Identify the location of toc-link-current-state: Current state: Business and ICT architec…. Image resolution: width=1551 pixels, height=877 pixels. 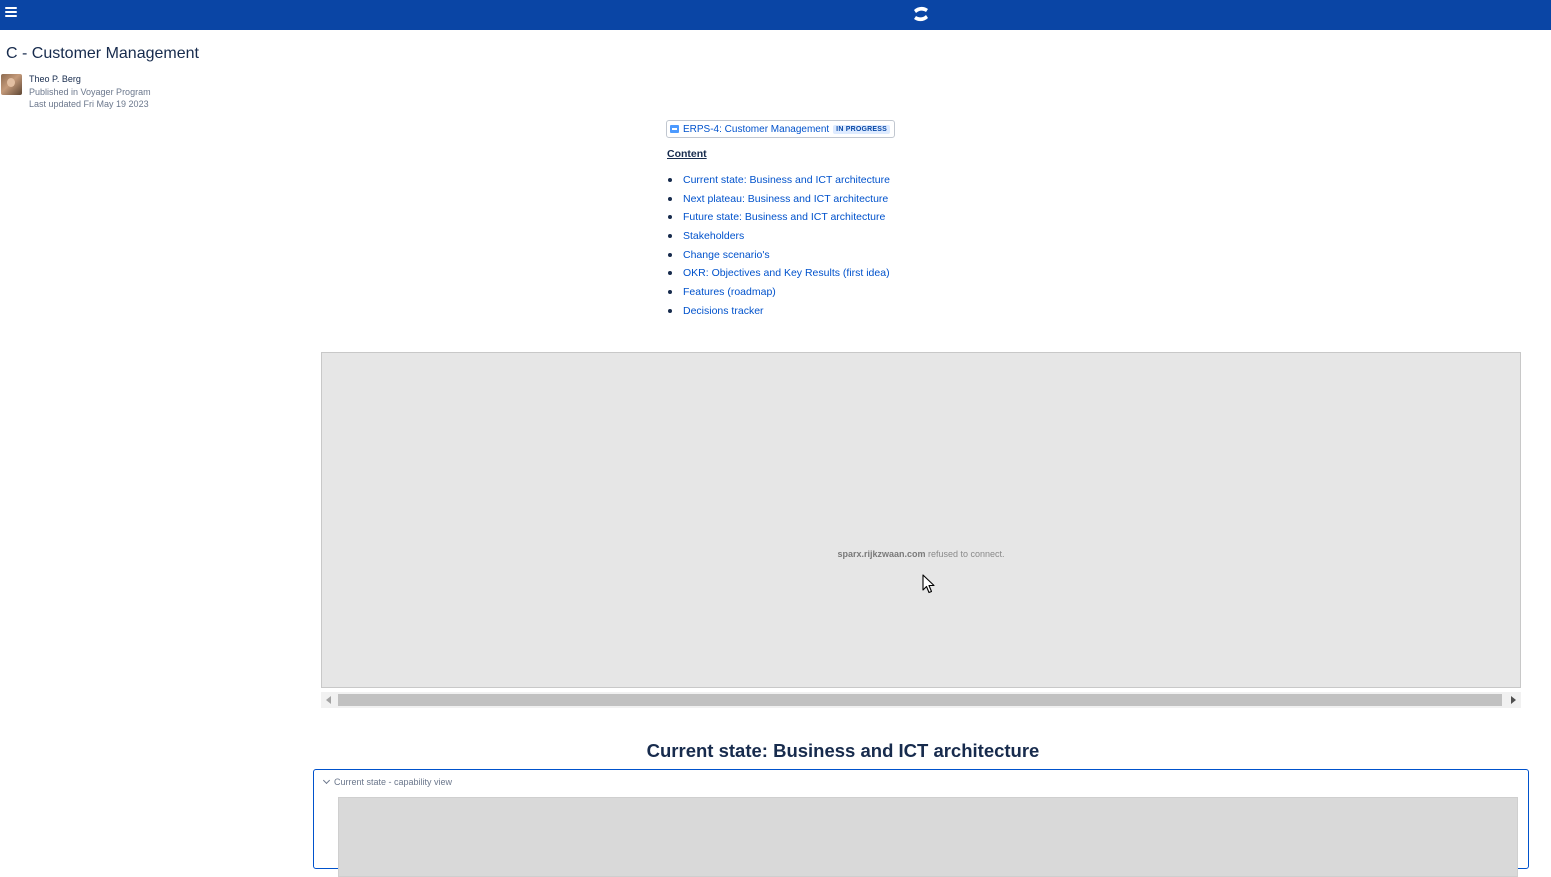
(786, 180).